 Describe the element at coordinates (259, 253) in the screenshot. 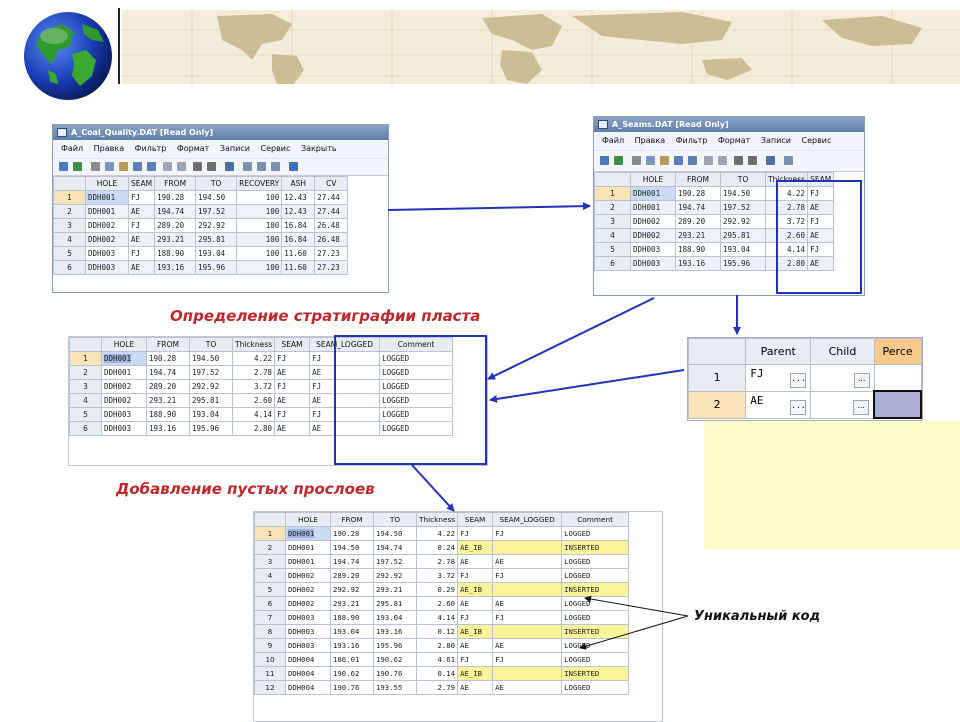

I see `cell: 100` at that location.